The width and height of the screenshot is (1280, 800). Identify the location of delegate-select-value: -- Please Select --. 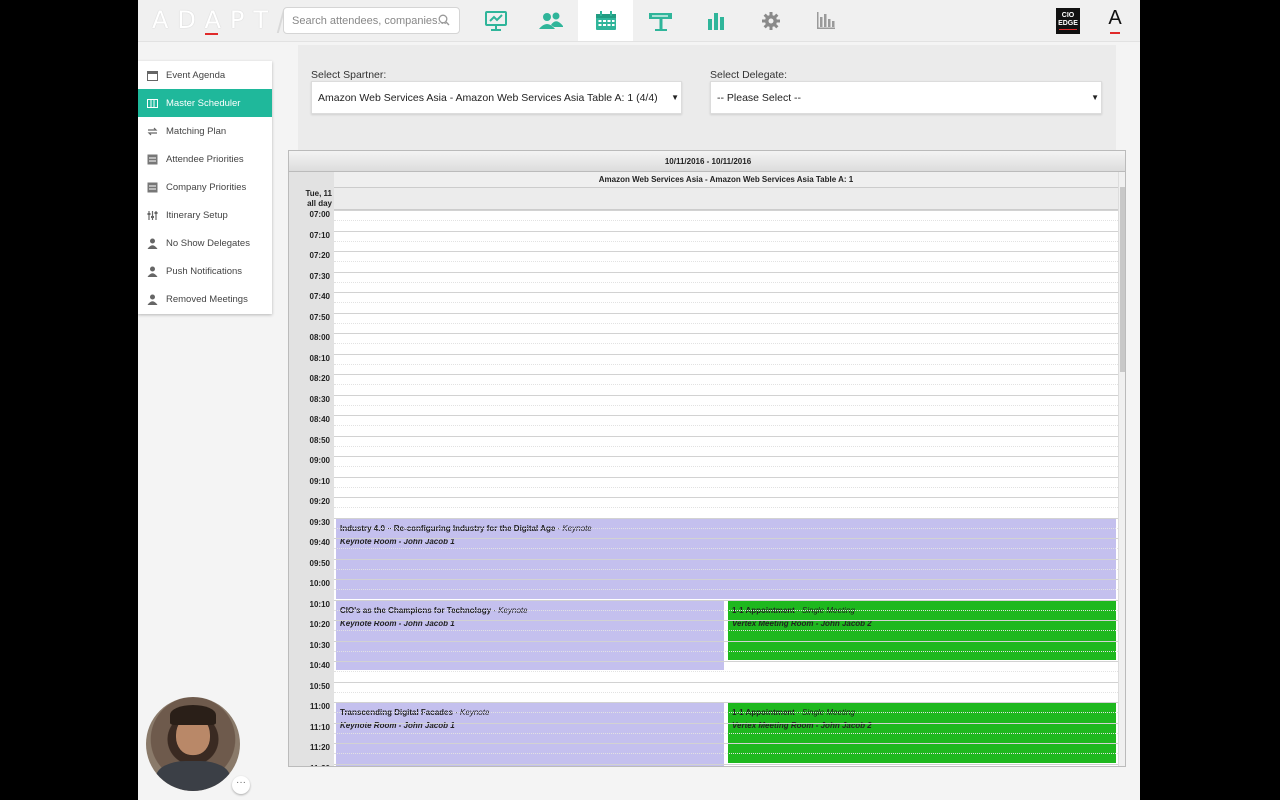
(759, 97).